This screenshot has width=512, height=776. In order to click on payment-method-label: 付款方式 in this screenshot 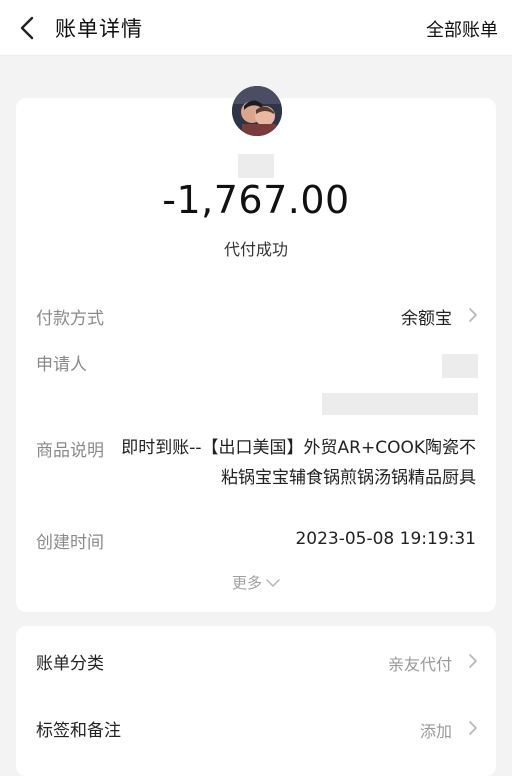, I will do `click(70, 319)`.